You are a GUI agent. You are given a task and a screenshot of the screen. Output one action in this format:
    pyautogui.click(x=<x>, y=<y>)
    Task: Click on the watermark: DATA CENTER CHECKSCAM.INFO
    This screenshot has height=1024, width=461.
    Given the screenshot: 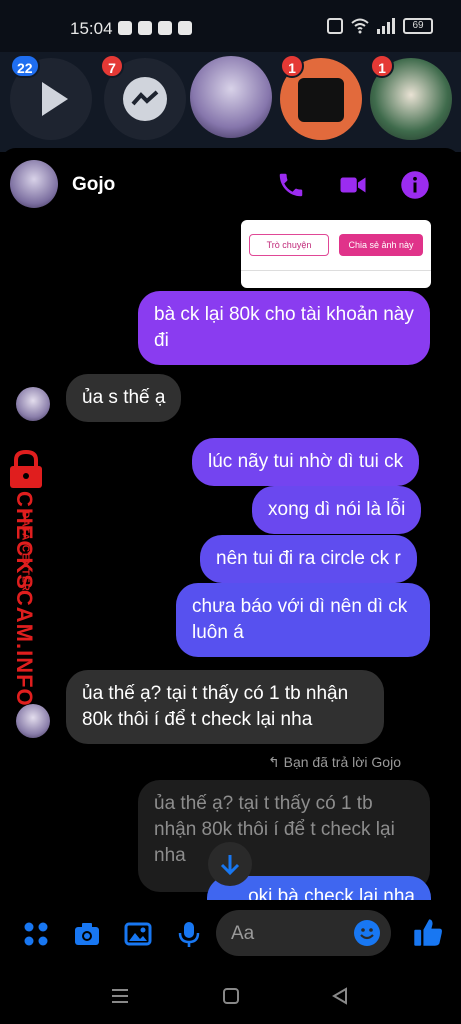 What is the action you would take?
    pyautogui.click(x=27, y=578)
    